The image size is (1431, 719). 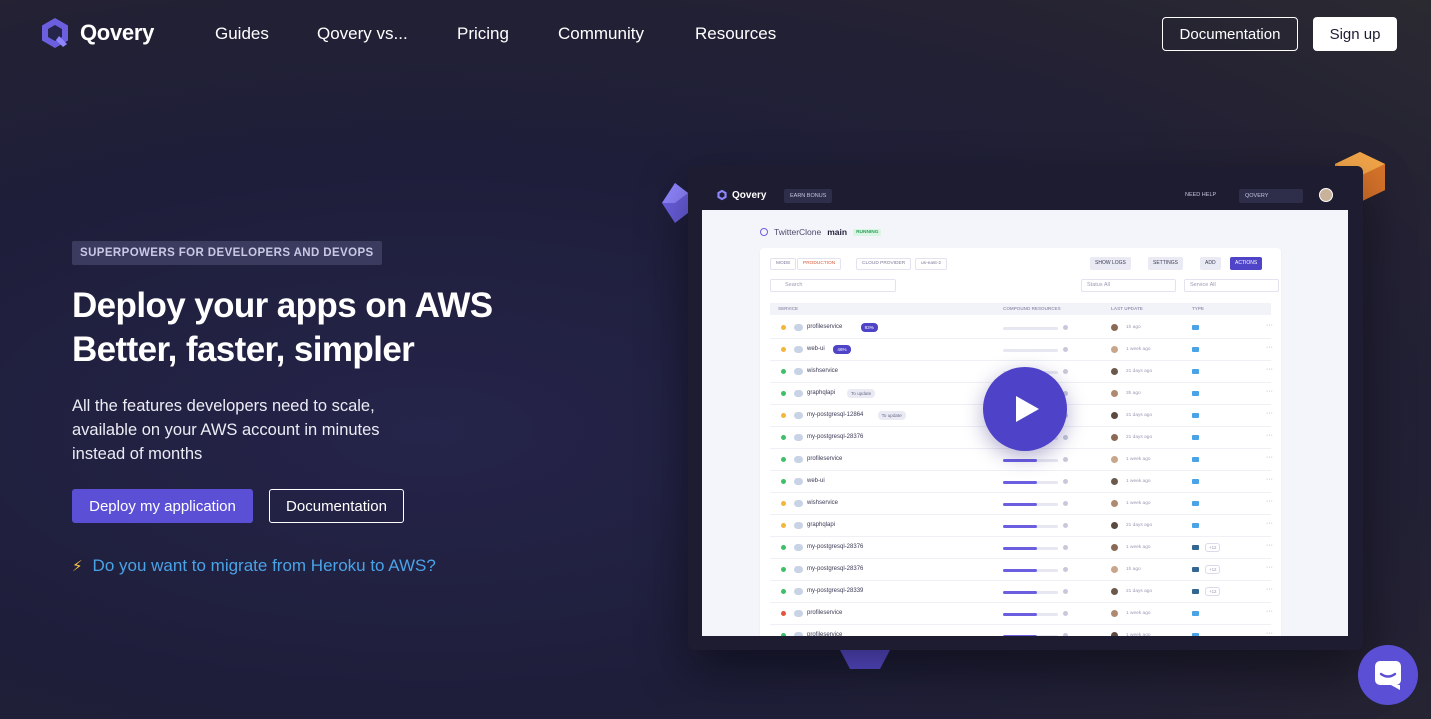 What do you see at coordinates (823, 371) in the screenshot?
I see `service-name: wishservice` at bounding box center [823, 371].